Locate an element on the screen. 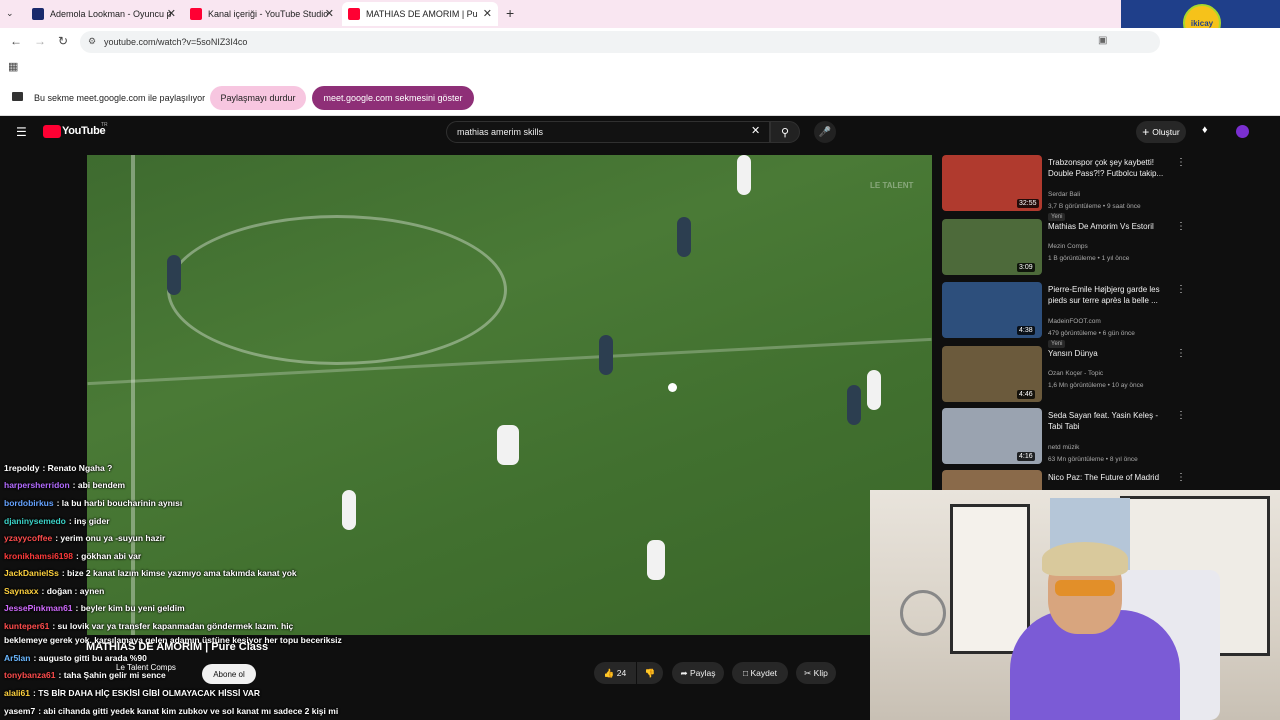 Image resolution: width=1280 pixels, height=720 pixels. show-meet-tab-button: meet.google.com sekmesini göster is located at coordinates (393, 98).